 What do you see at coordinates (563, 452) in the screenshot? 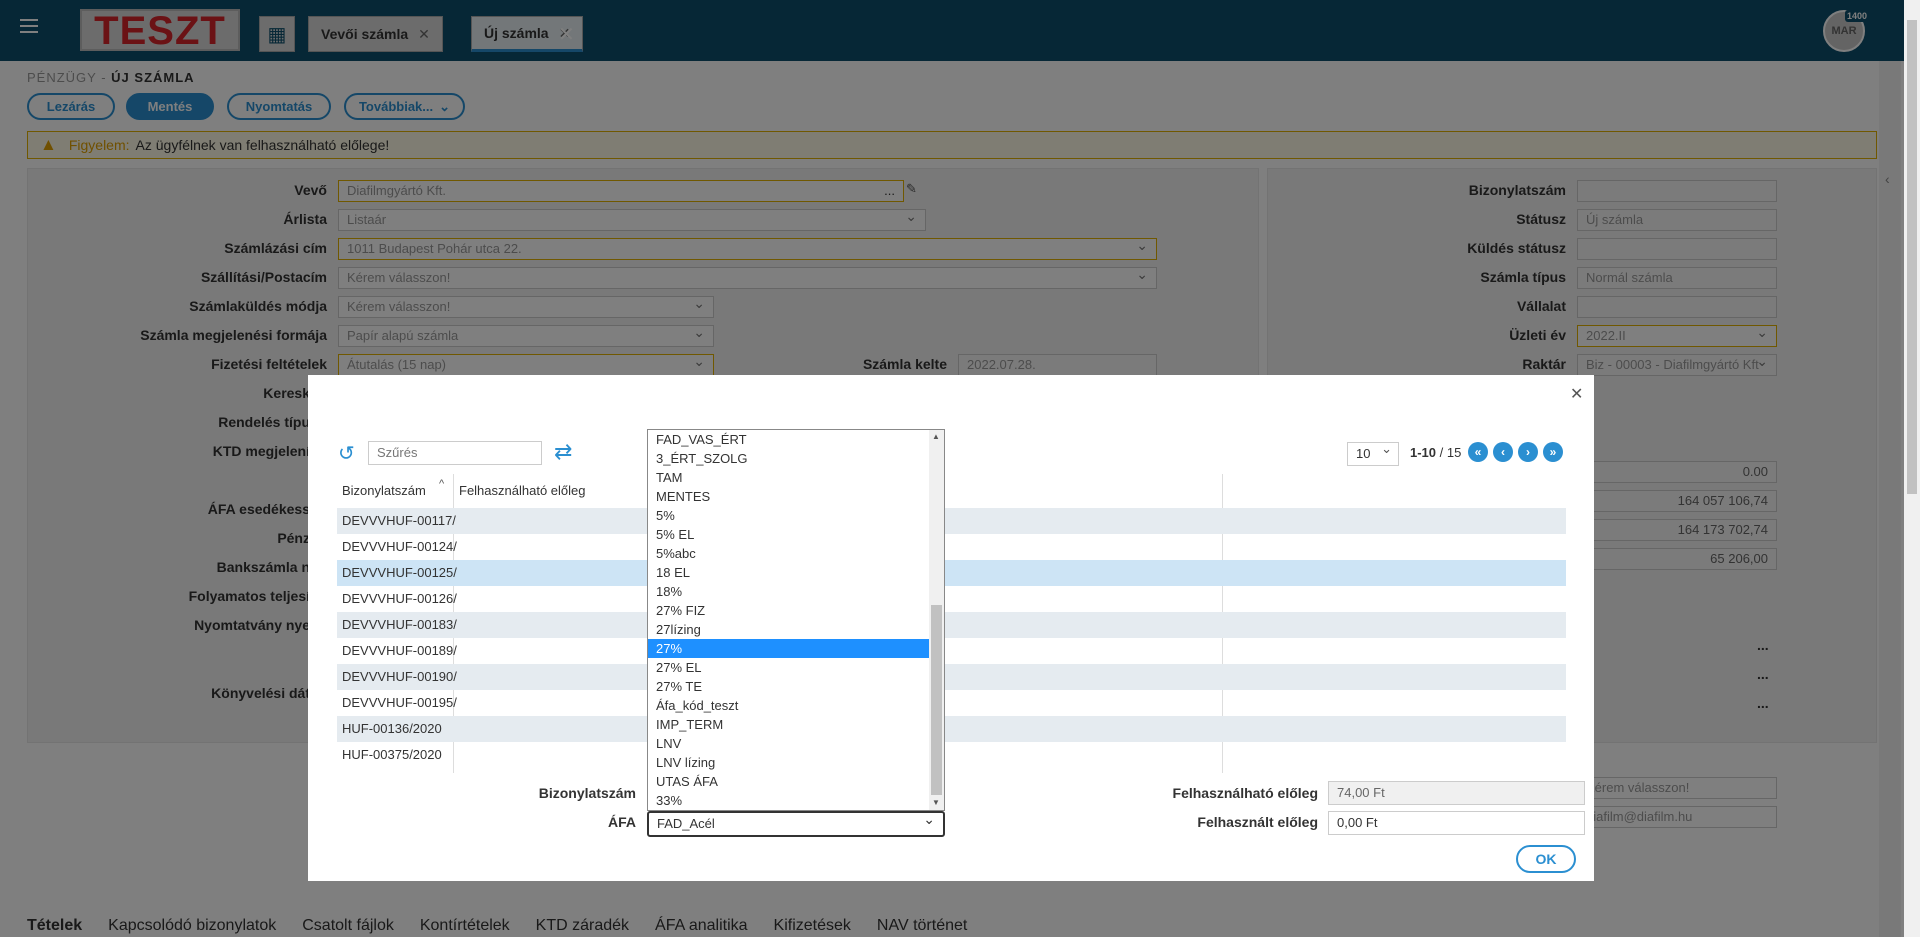
I see `swap-icon: ⇄` at bounding box center [563, 452].